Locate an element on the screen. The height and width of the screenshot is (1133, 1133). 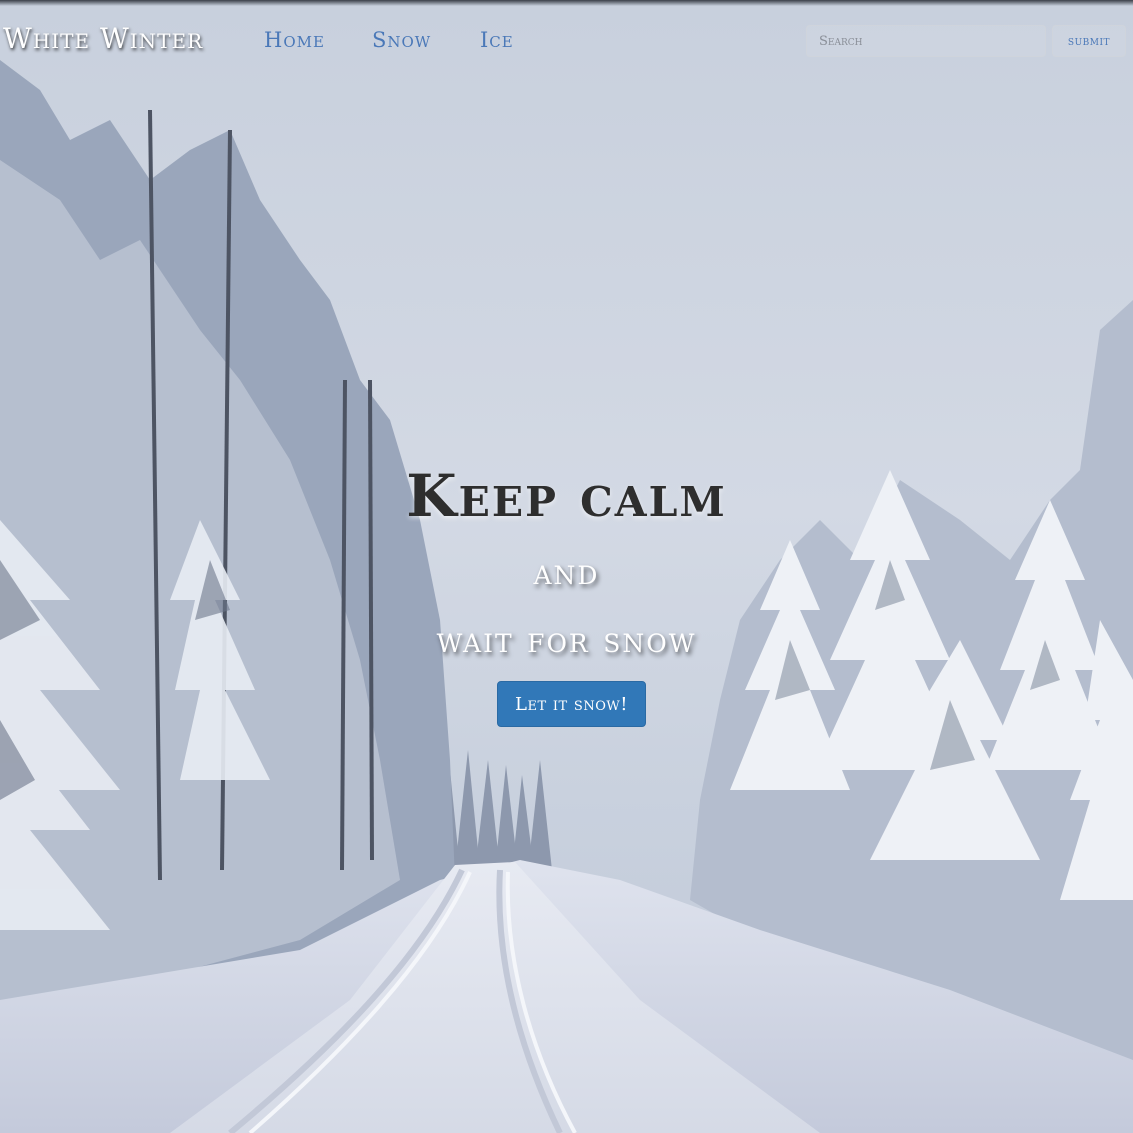
hero-subtitle-and: and is located at coordinates (566, 572).